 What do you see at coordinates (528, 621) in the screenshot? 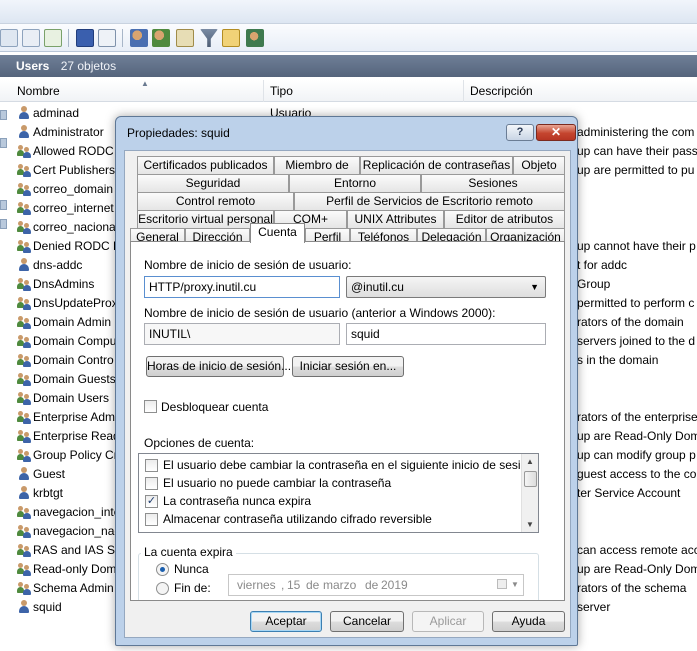
I see `help-button: Ayuda` at bounding box center [528, 621].